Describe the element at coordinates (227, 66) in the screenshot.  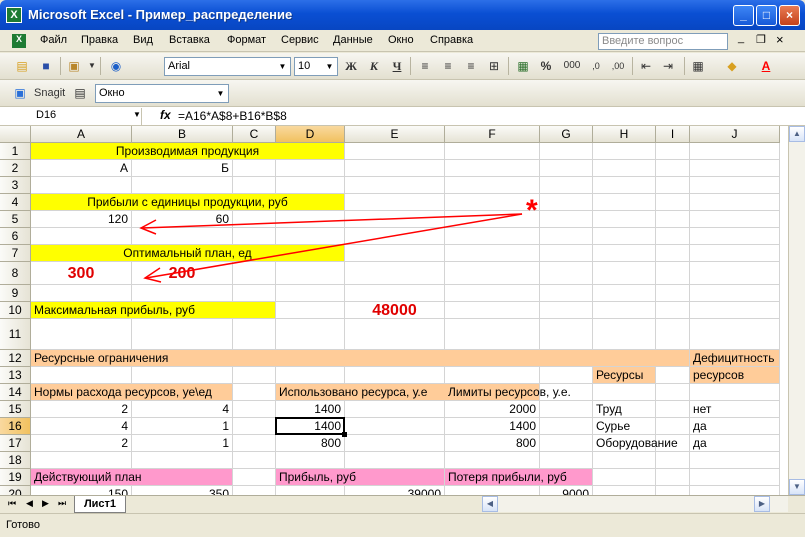
I see `font-name-select: Arial ▼` at that location.